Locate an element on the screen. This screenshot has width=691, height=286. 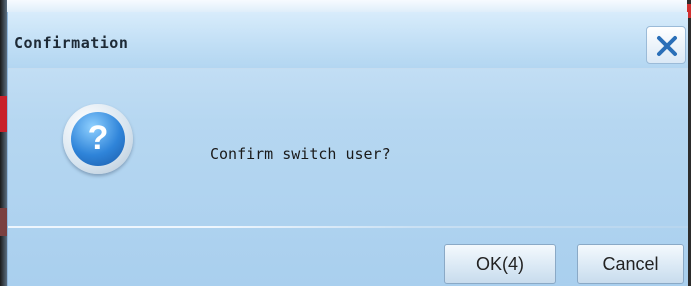
question-icon: ? is located at coordinates (98, 139).